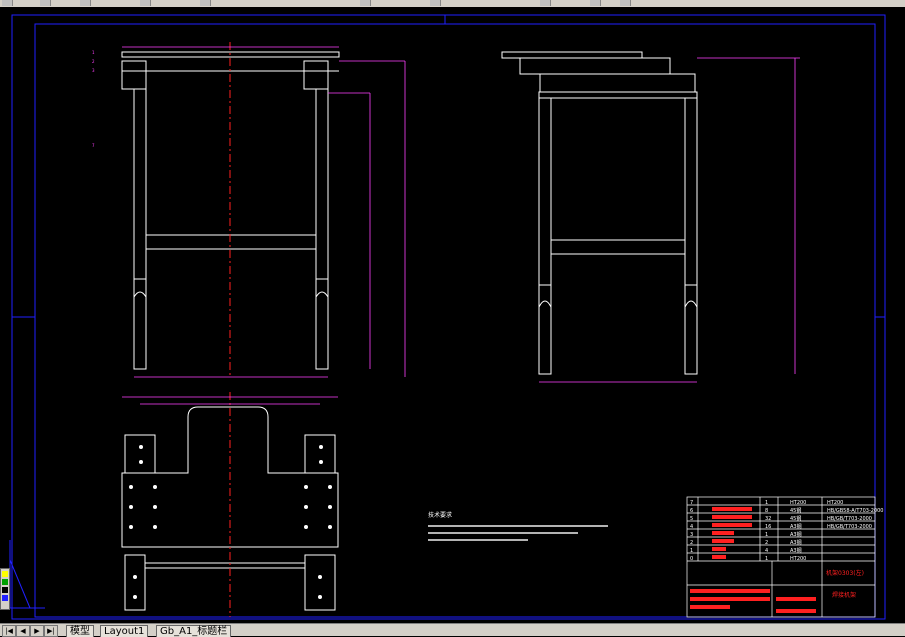 The image size is (905, 637). Describe the element at coordinates (37, 631) in the screenshot. I see `next-tab-icon: ▶` at that location.